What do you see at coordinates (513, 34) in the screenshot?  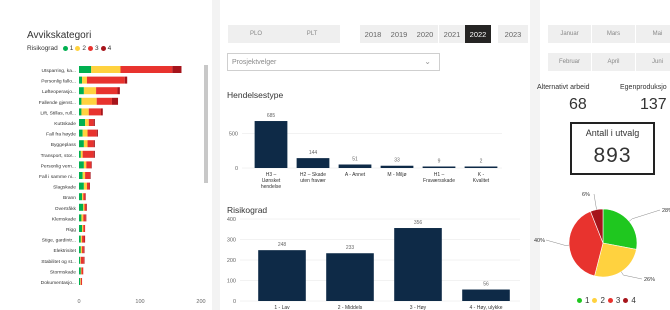 I see `year-button-2023: 2023` at bounding box center [513, 34].